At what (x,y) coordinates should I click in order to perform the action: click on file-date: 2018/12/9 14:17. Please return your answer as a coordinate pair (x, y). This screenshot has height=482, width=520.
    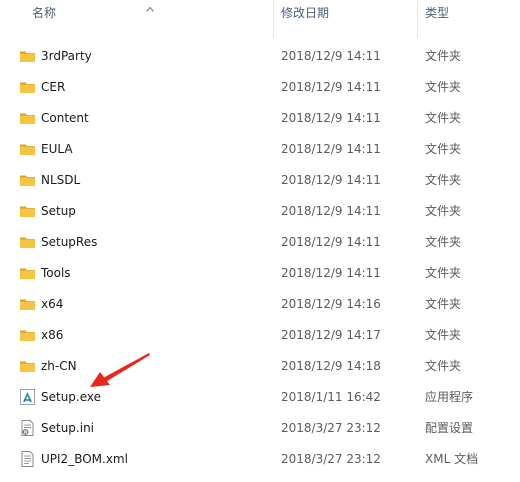
    Looking at the image, I should click on (331, 335).